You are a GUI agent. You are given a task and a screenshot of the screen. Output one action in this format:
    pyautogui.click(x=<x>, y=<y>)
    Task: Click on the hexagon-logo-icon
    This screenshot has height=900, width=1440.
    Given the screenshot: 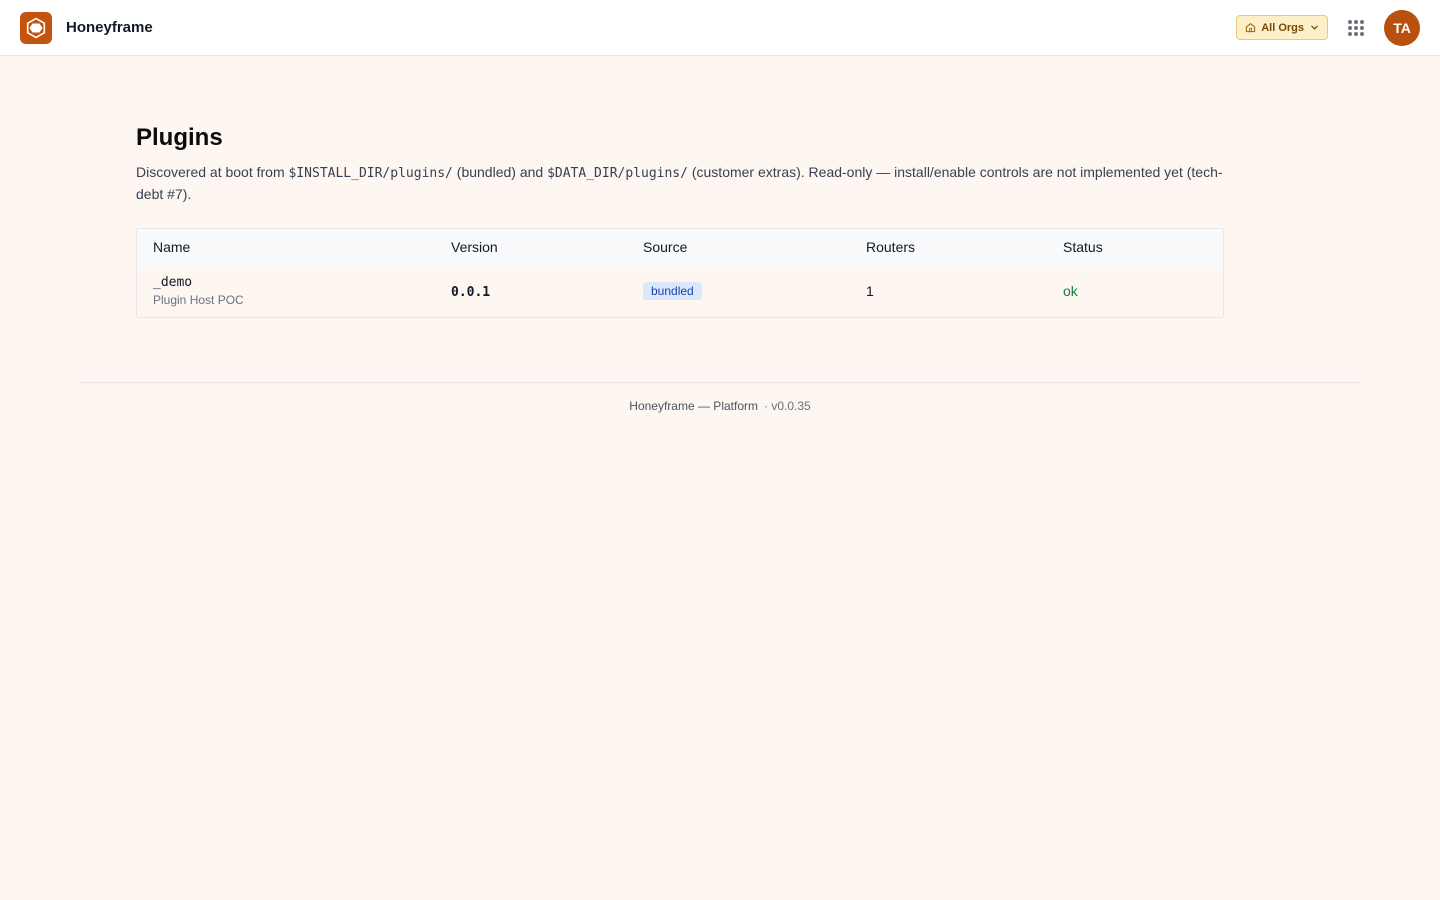 What is the action you would take?
    pyautogui.click(x=36, y=27)
    